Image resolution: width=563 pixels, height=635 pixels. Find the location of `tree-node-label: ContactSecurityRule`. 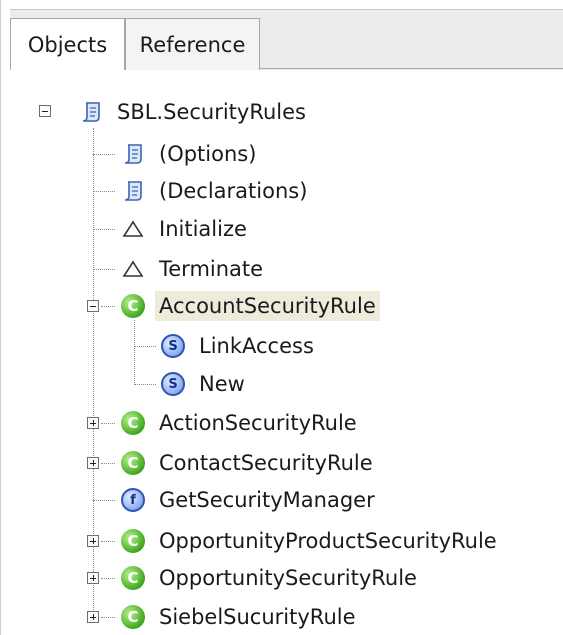

tree-node-label: ContactSecurityRule is located at coordinates (266, 463).